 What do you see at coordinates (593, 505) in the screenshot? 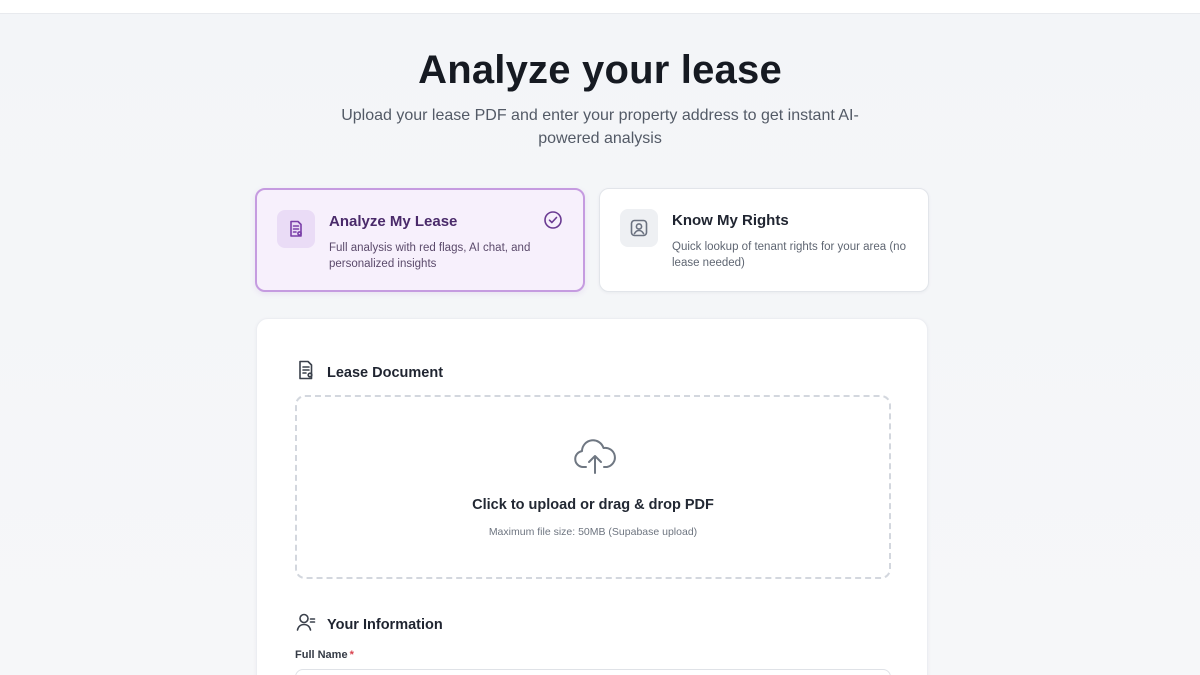
I see `upload-title: Click to upload or drag & drop PDF` at bounding box center [593, 505].